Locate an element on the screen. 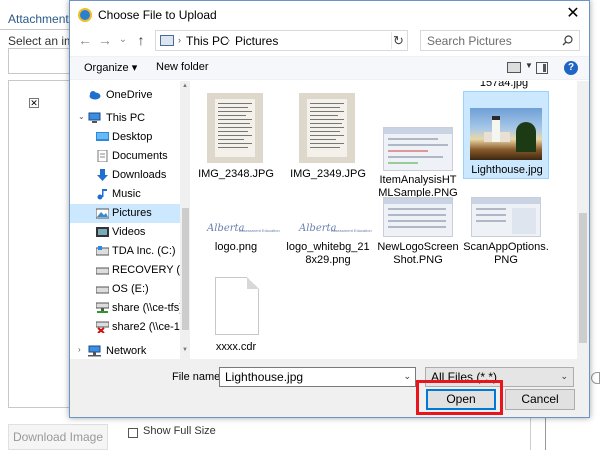  videos-folder-icon is located at coordinates (102, 232).